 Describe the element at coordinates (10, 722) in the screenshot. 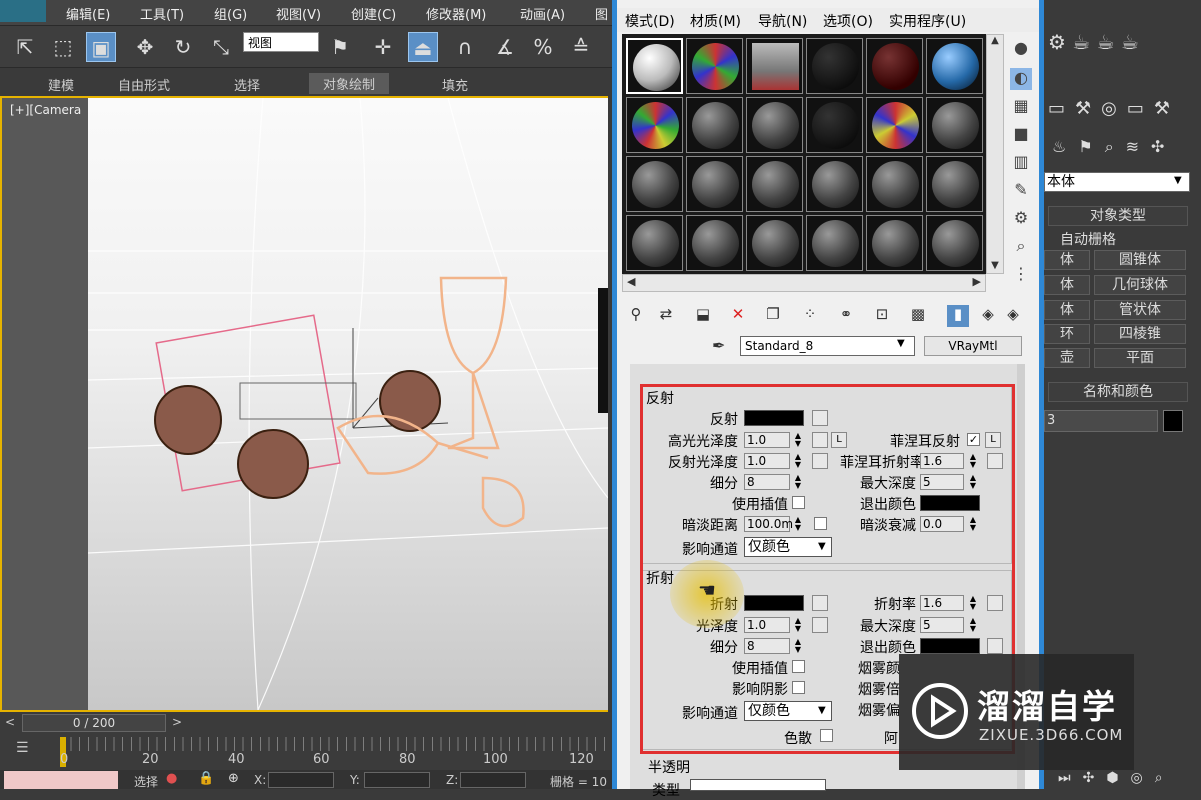

I see `prev-frame-button: <` at that location.